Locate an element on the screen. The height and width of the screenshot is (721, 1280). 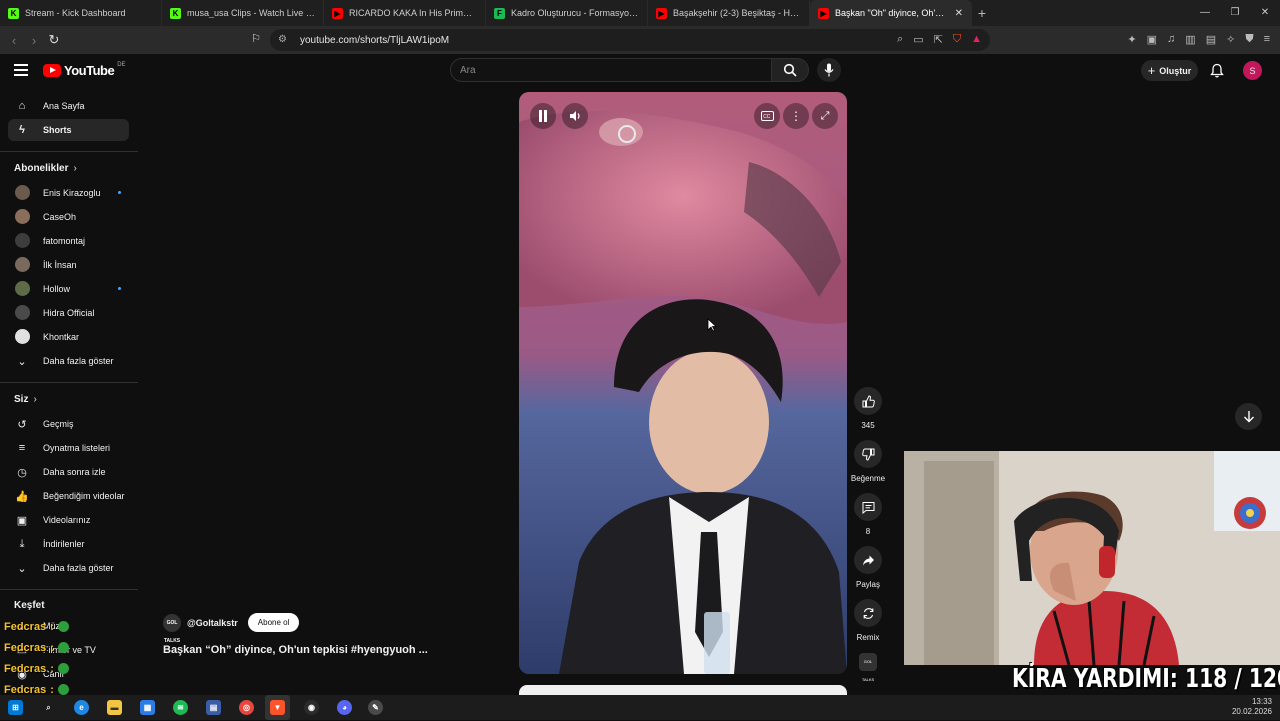
channel-handle: @Goltalkstr is located at coordinates (212, 623).